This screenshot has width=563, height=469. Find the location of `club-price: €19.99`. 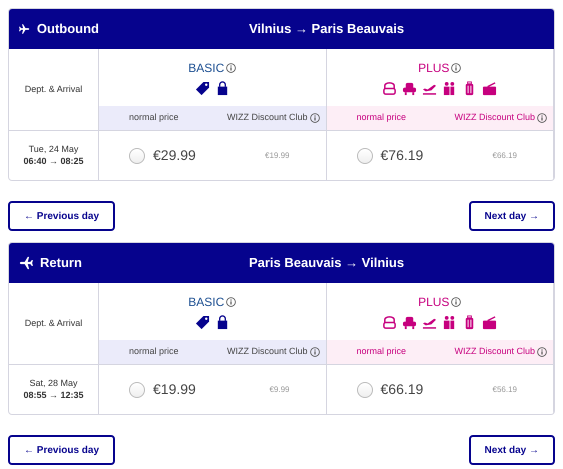

club-price: €19.99 is located at coordinates (277, 156).